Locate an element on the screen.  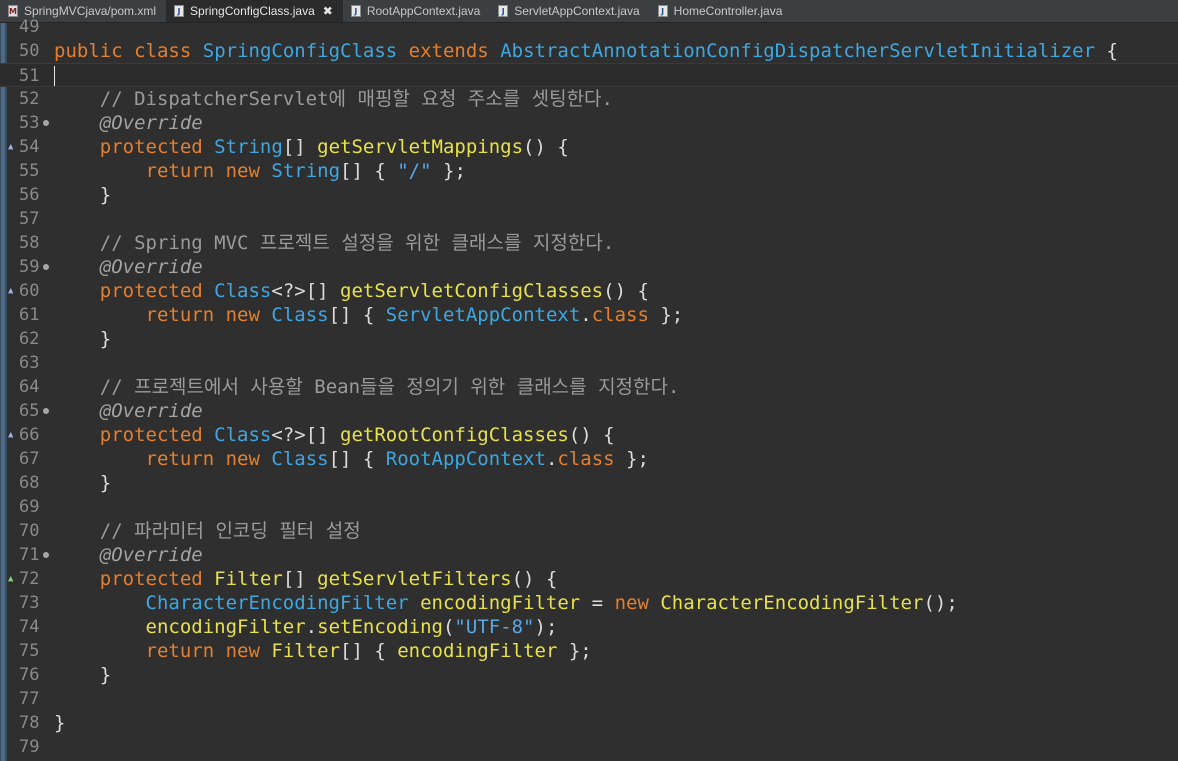
code-line: 58 // Spring MVC 프로젝트 설정을 위한 클래스를 지정한다. is located at coordinates (589, 243).